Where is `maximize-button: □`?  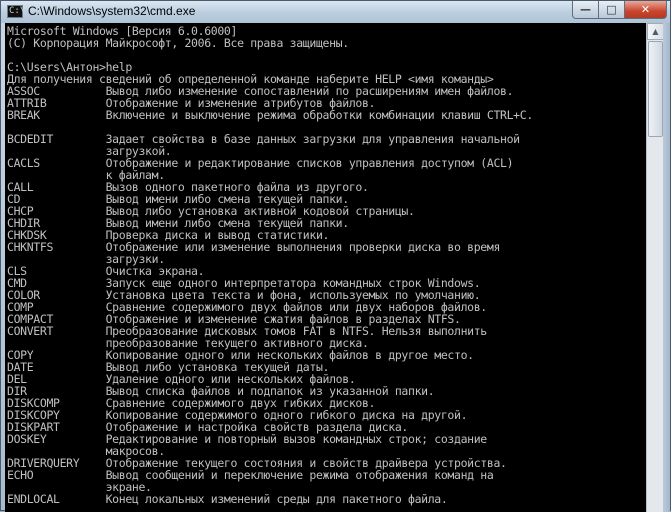
maximize-button: □ is located at coordinates (611, 10).